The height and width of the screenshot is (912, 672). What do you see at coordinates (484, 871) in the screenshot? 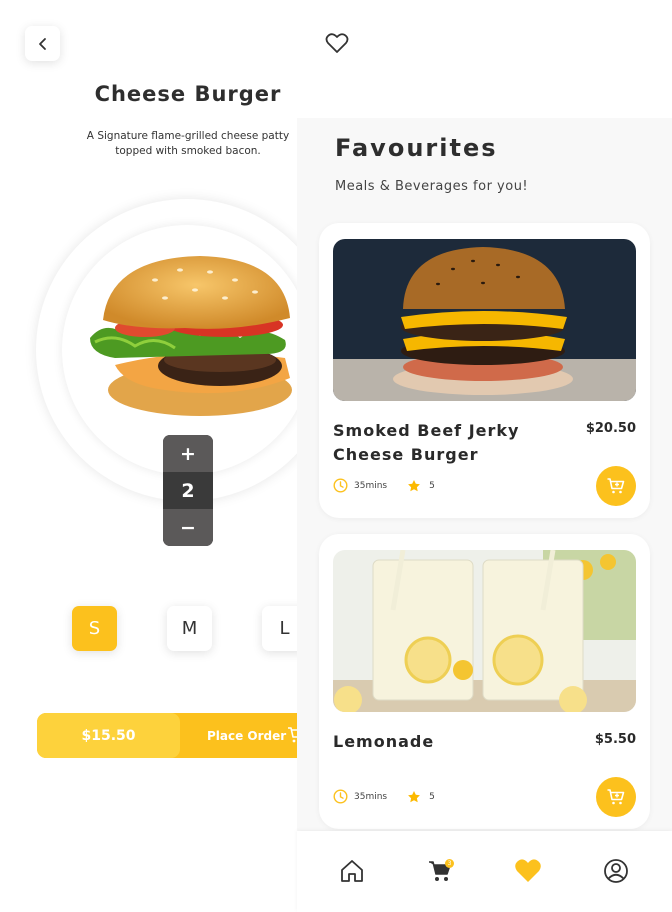
I see `bottom-navigation: 3` at bounding box center [484, 871].